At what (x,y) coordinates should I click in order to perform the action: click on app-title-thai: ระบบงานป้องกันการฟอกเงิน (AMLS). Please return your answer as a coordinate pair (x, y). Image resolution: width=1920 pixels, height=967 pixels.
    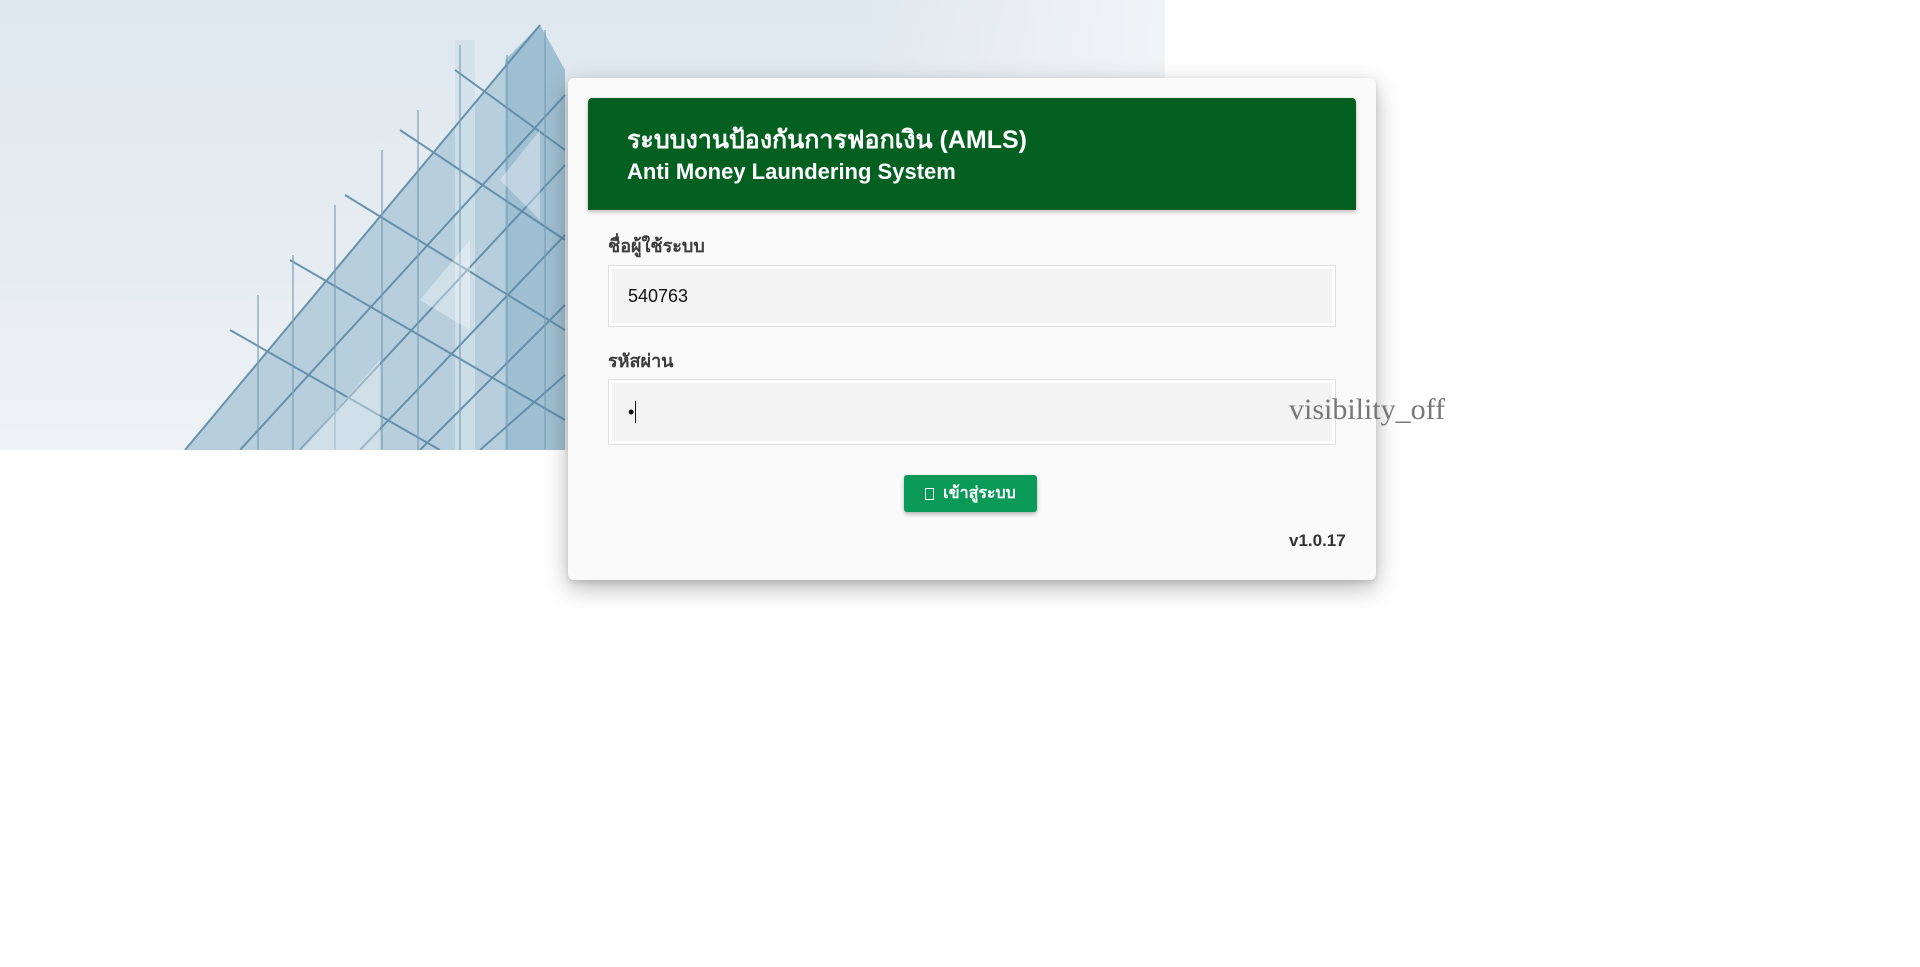
    Looking at the image, I should click on (827, 140).